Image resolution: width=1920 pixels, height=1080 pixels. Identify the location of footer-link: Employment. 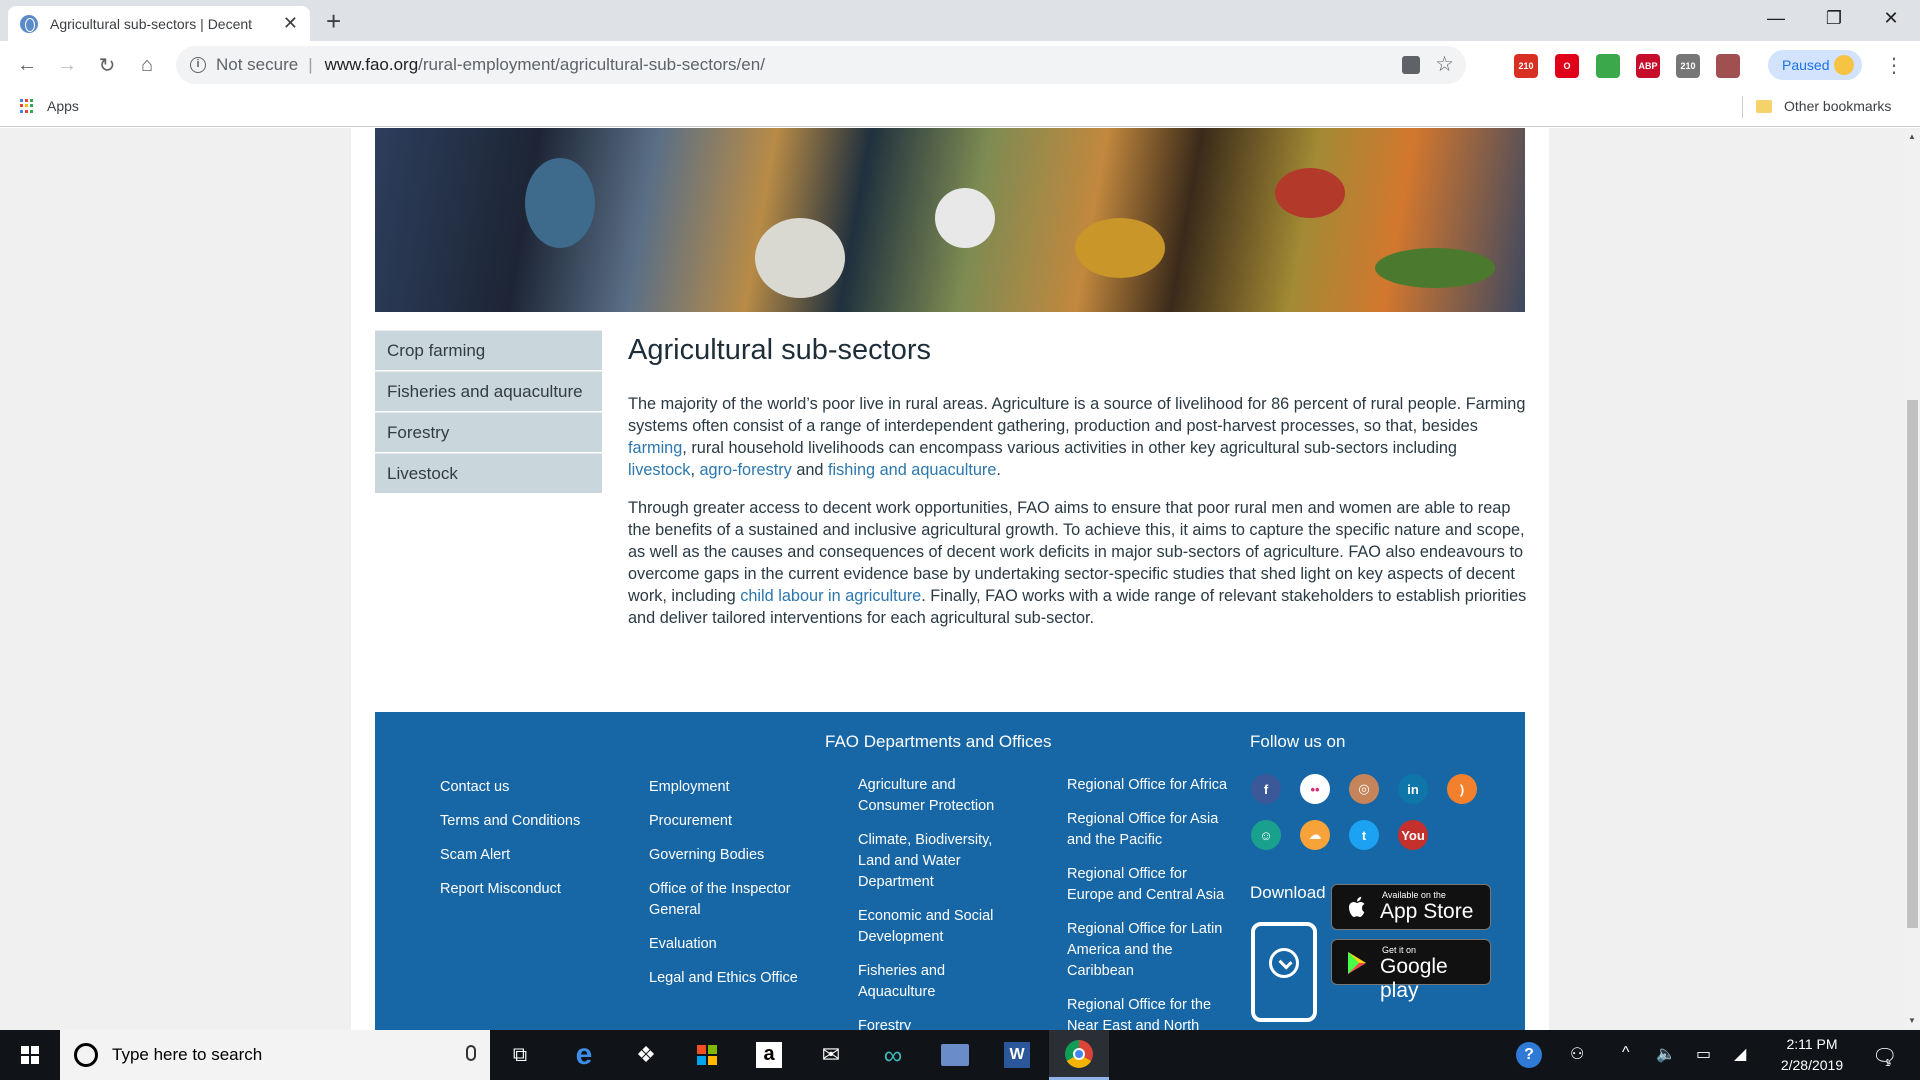
(731, 787).